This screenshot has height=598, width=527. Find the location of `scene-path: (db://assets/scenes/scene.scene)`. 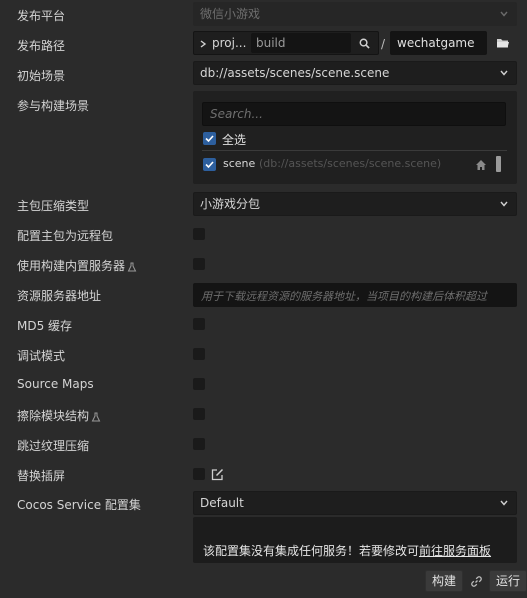

scene-path: (db://assets/scenes/scene.scene) is located at coordinates (350, 163).